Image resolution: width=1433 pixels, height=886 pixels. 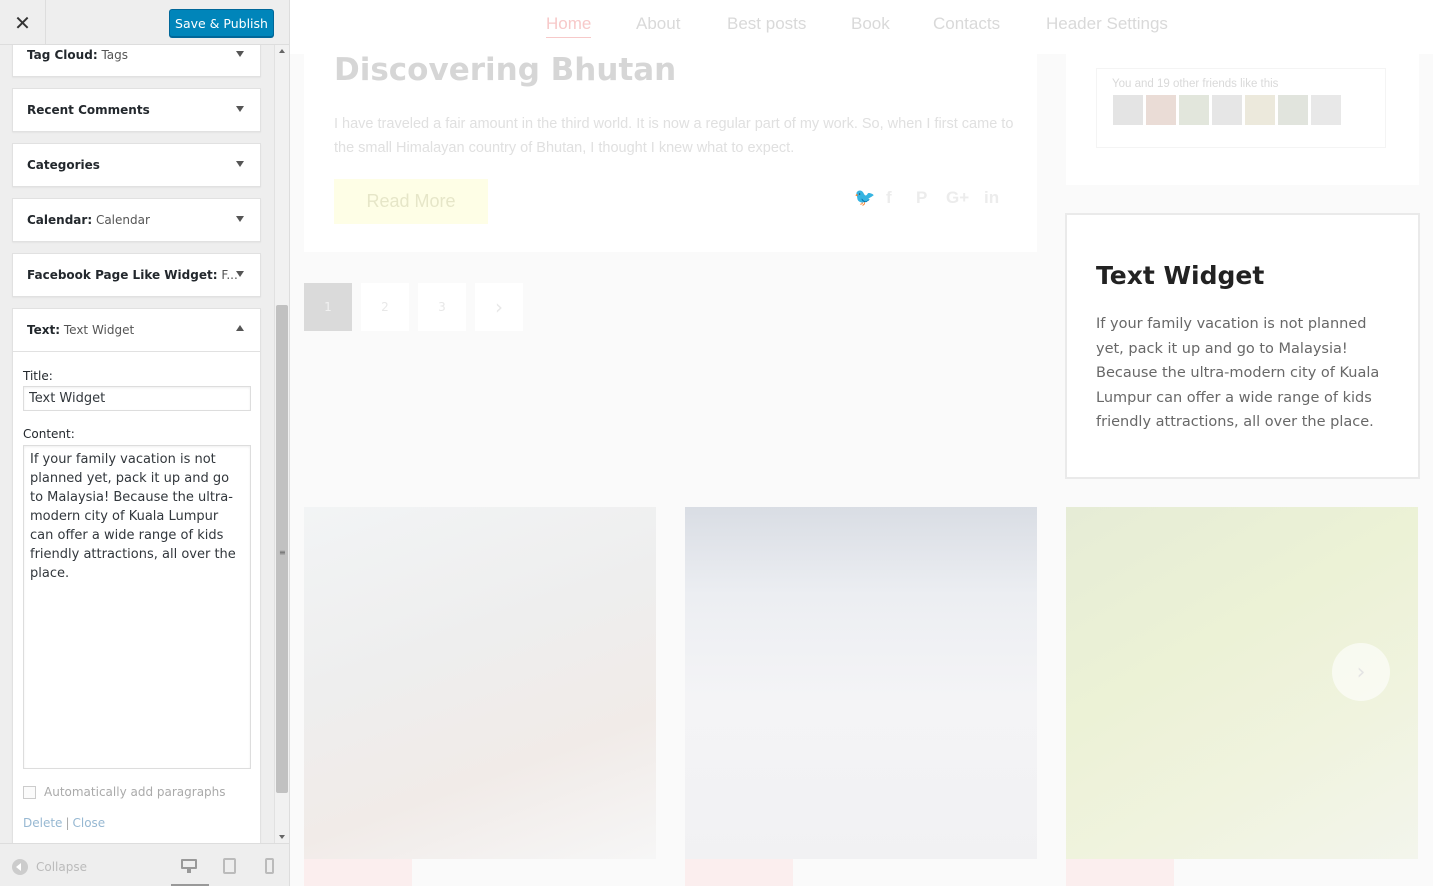 I want to click on close-customizer-button: ✕, so click(x=23, y=22).